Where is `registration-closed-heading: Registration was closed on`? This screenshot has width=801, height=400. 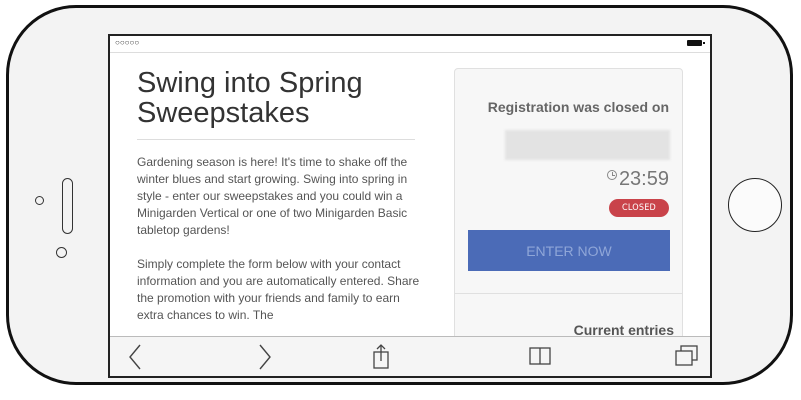 registration-closed-heading: Registration was closed on is located at coordinates (578, 107).